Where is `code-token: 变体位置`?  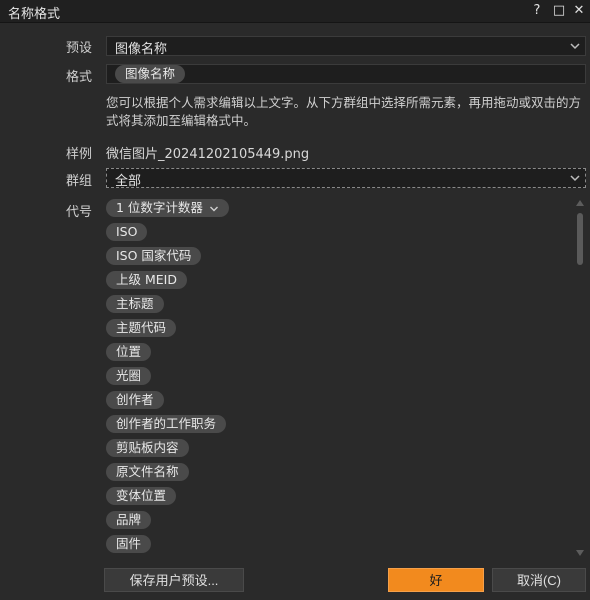
code-token: 变体位置 is located at coordinates (141, 496).